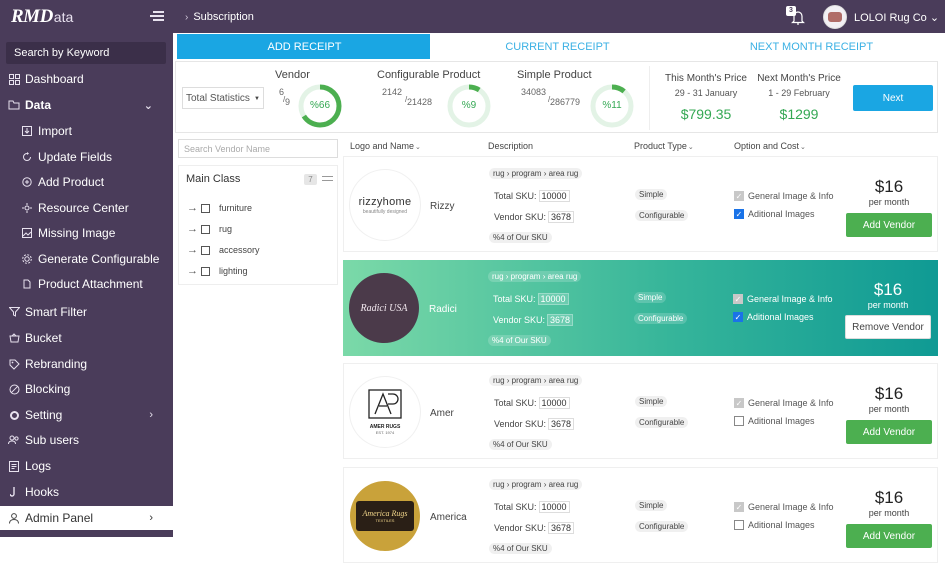  What do you see at coordinates (219, 208) in the screenshot?
I see `class-item-furniture: → furniture` at bounding box center [219, 208].